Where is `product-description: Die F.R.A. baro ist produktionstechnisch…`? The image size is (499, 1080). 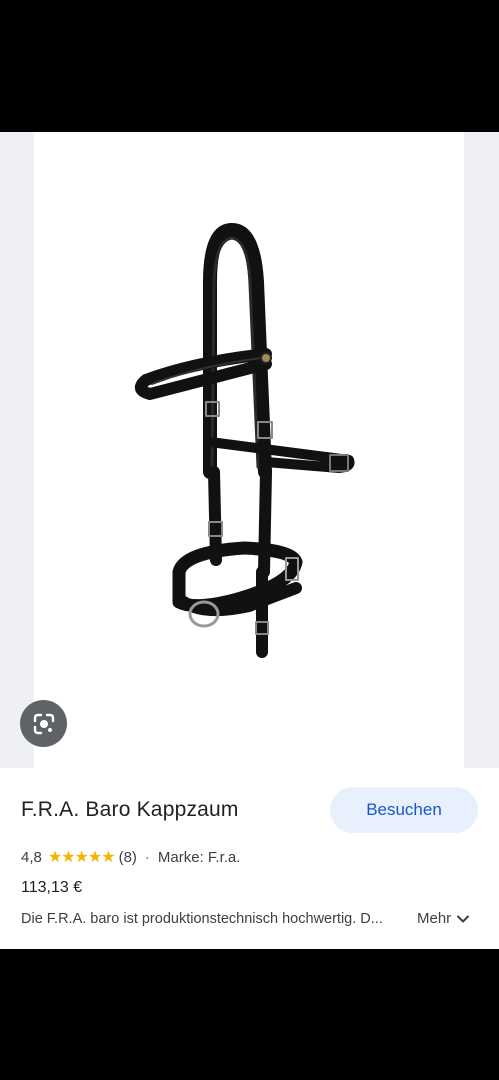
product-description: Die F.R.A. baro ist produktionstechnisch… is located at coordinates (202, 919).